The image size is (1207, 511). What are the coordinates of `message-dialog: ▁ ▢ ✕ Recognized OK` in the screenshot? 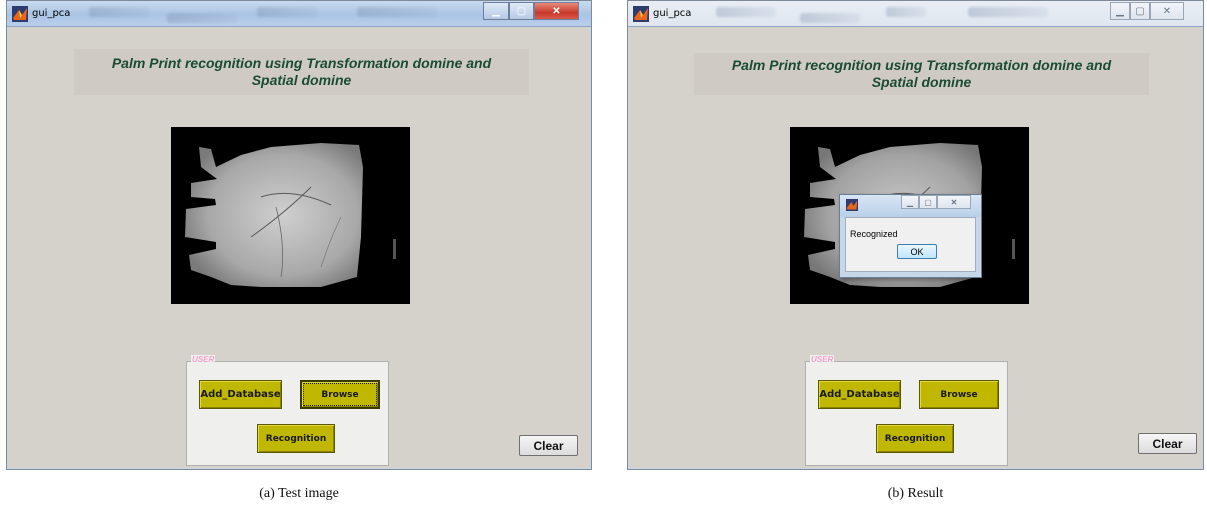 It's located at (910, 236).